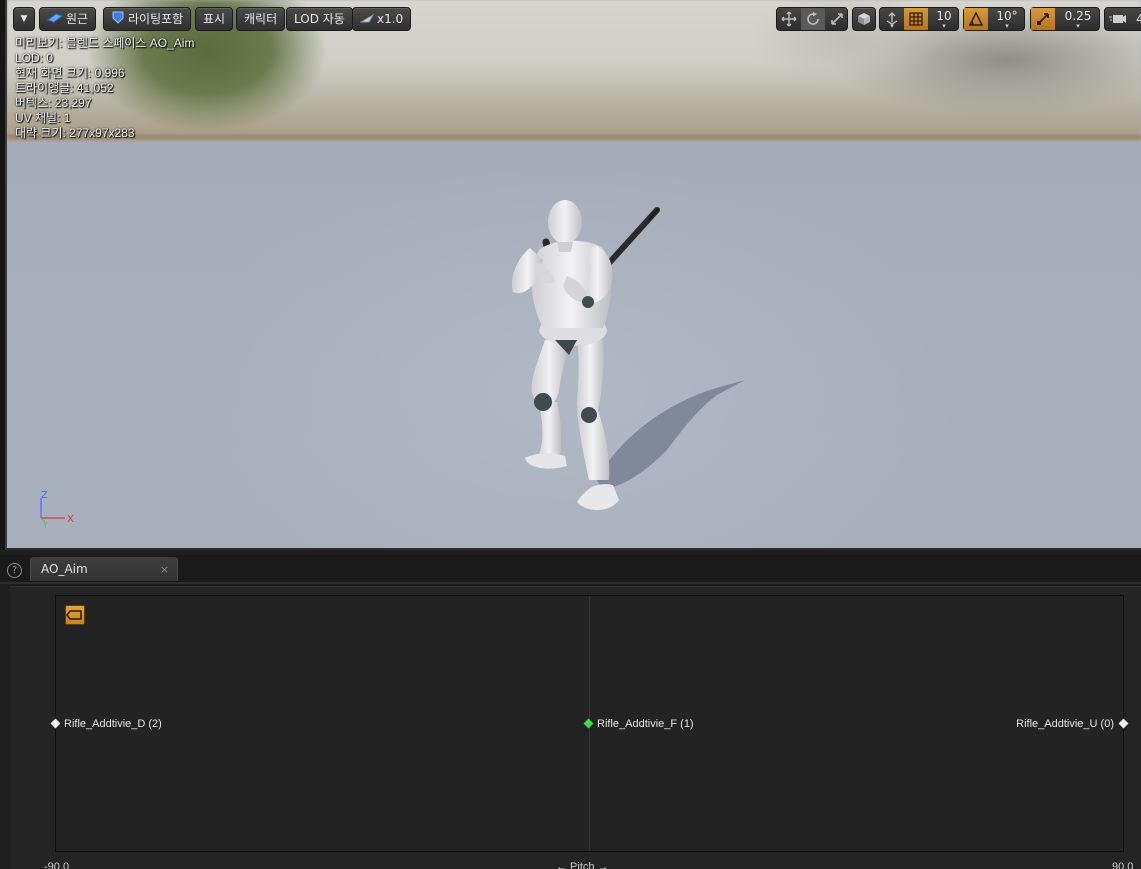  I want to click on scale-snap-icon, so click(1043, 19).